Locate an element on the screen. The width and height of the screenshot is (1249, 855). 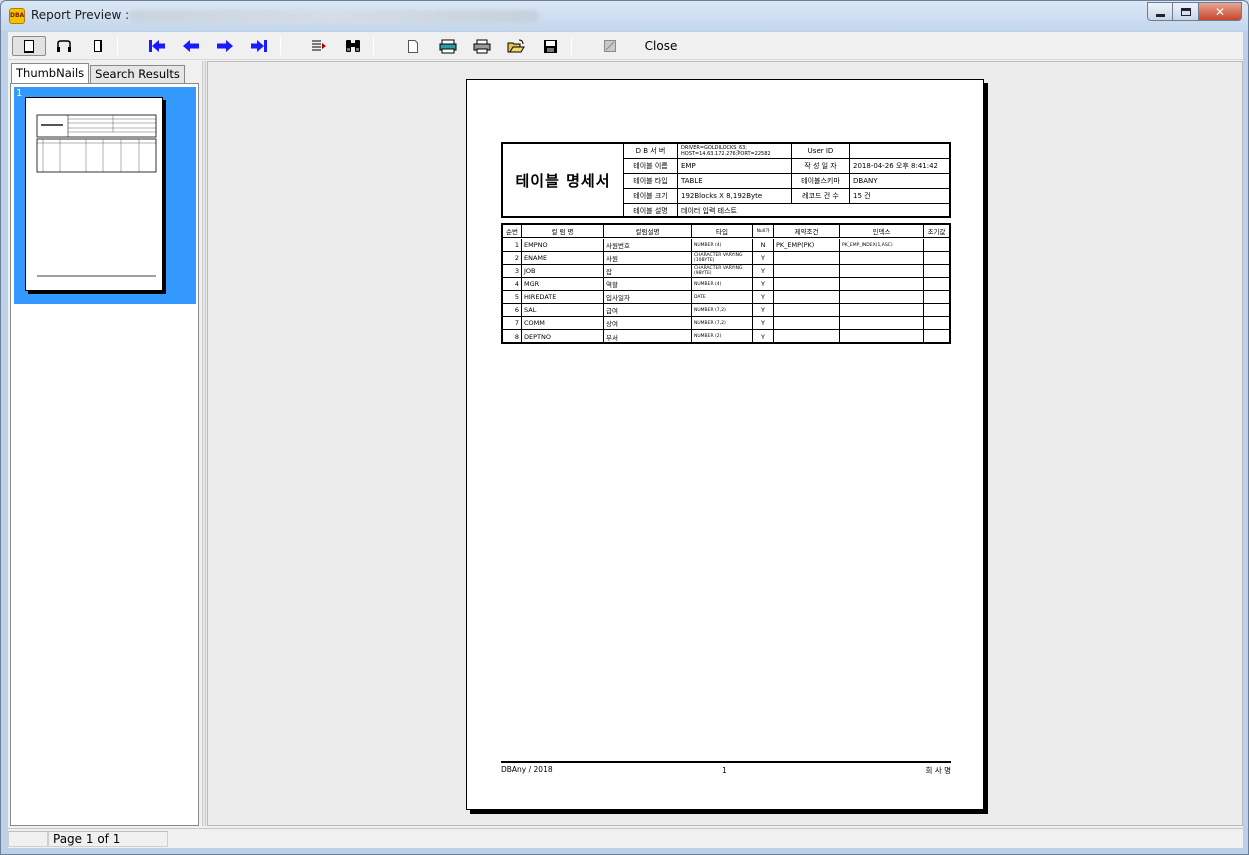
tab-search-results: Search Results is located at coordinates (137, 74).